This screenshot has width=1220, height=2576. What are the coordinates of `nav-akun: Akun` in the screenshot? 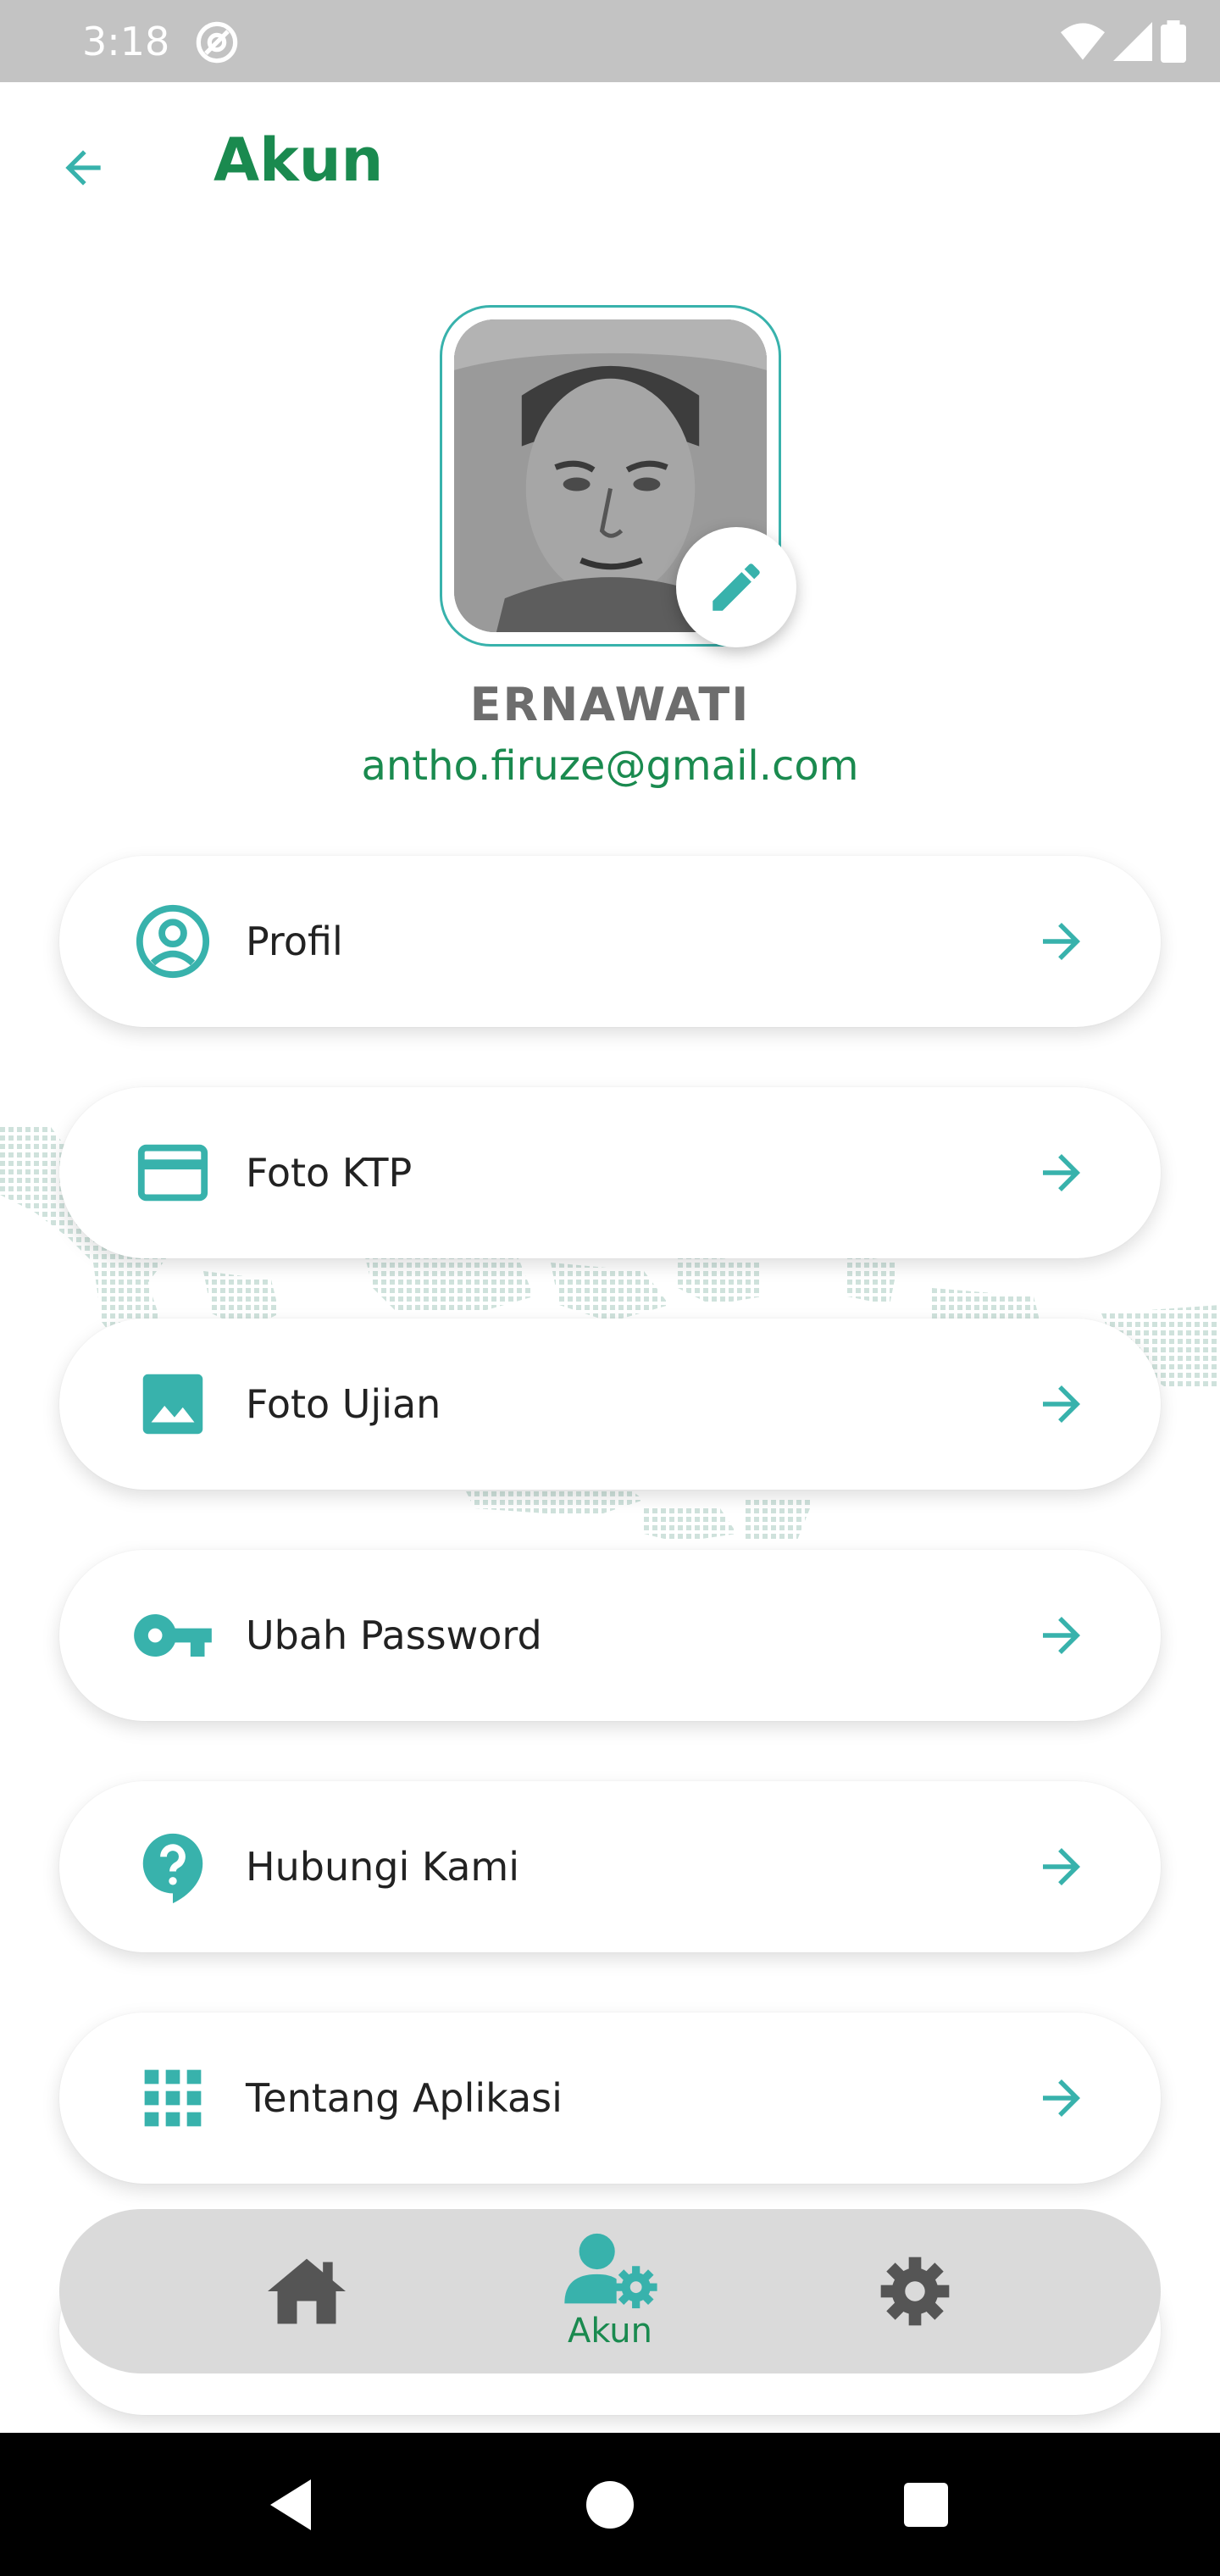 It's located at (610, 2291).